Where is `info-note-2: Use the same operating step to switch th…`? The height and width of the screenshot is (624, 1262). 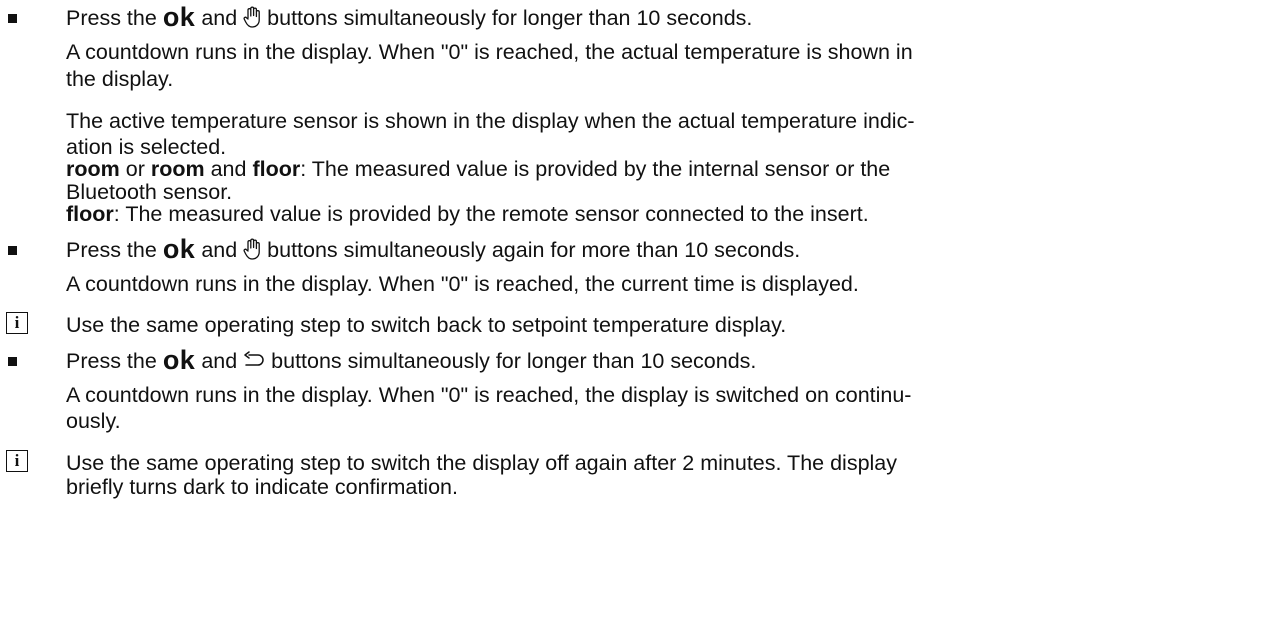 info-note-2: Use the same operating step to switch th… is located at coordinates (482, 463).